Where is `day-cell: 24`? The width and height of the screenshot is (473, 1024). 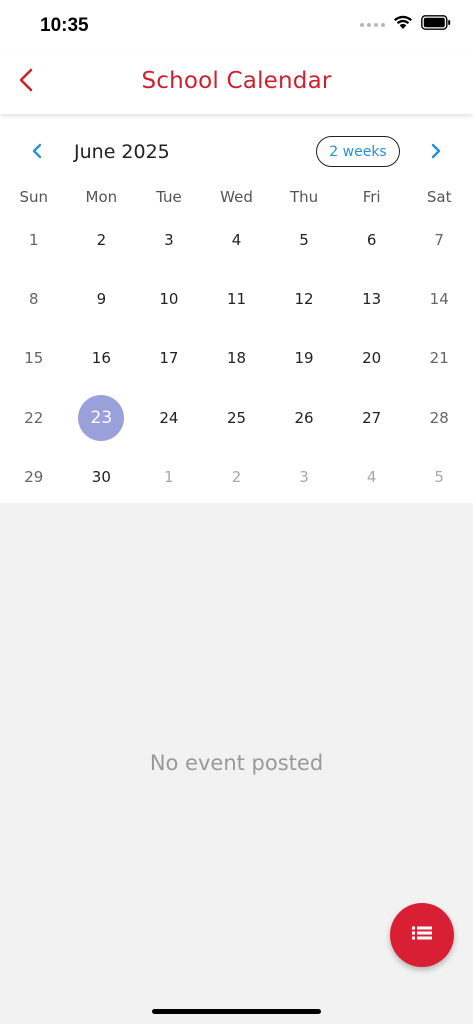 day-cell: 24 is located at coordinates (169, 417).